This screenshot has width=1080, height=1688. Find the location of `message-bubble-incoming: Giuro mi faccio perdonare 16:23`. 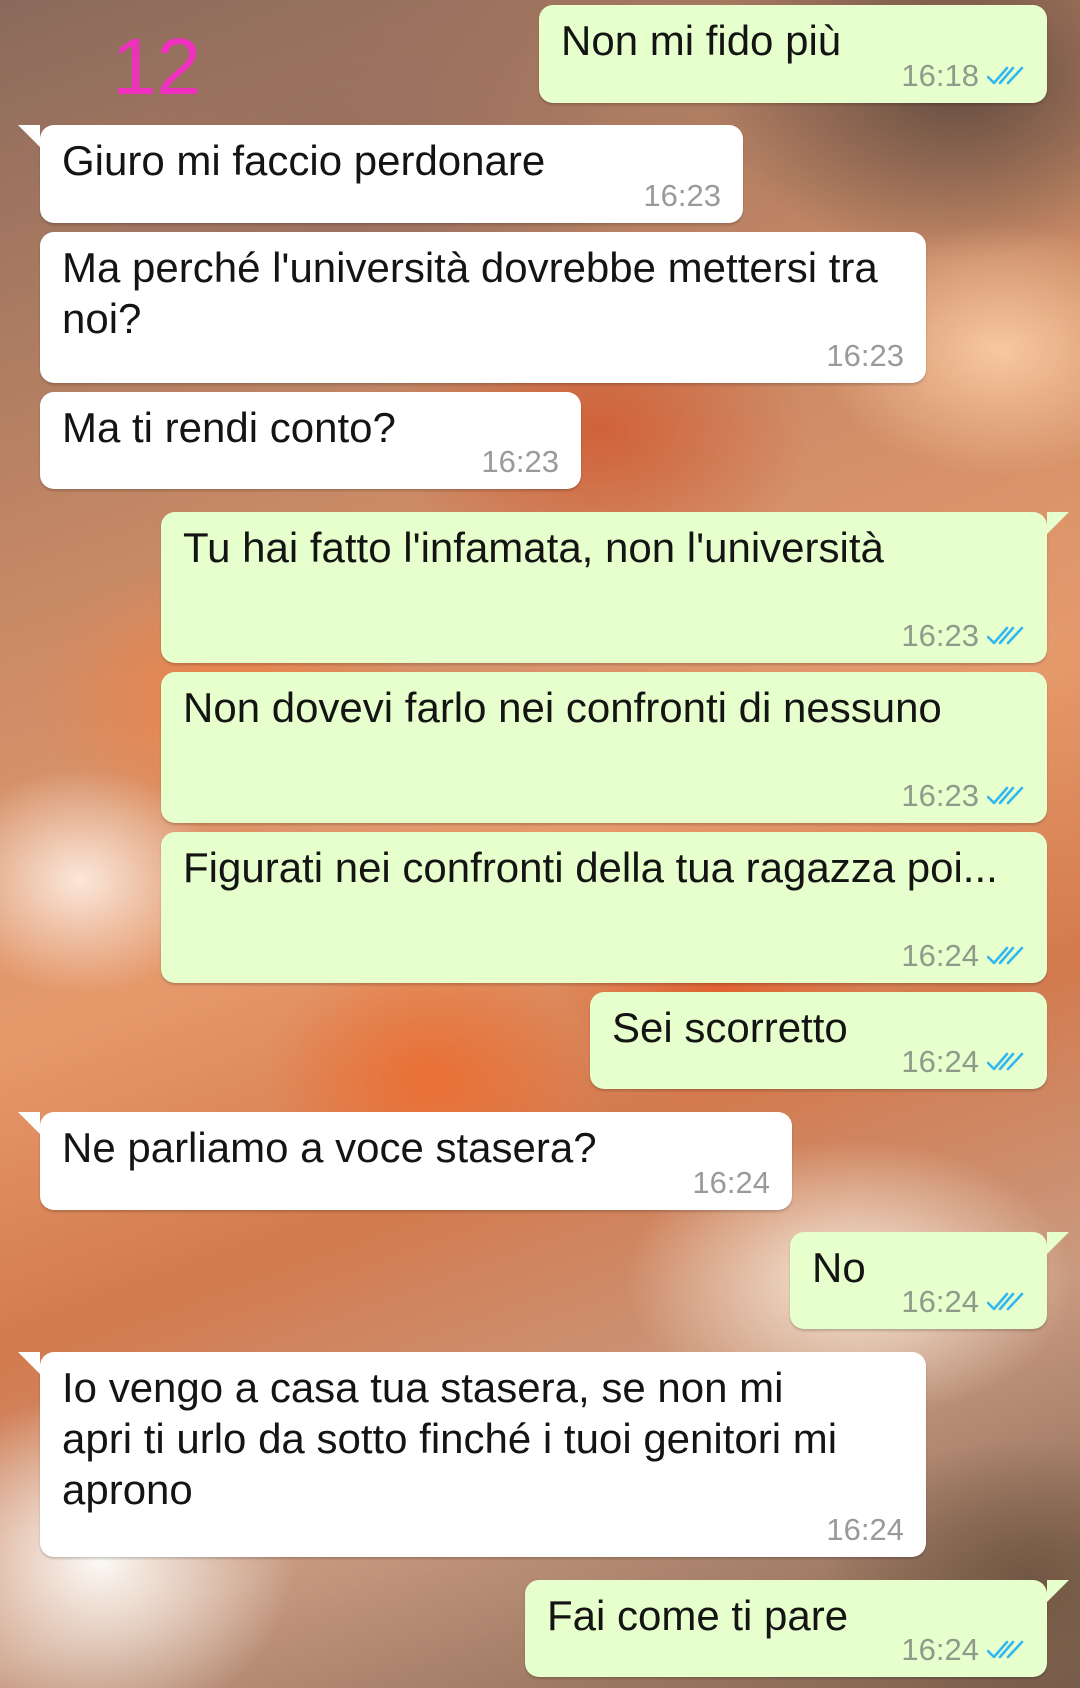

message-bubble-incoming: Giuro mi faccio perdonare 16:23 is located at coordinates (380, 174).